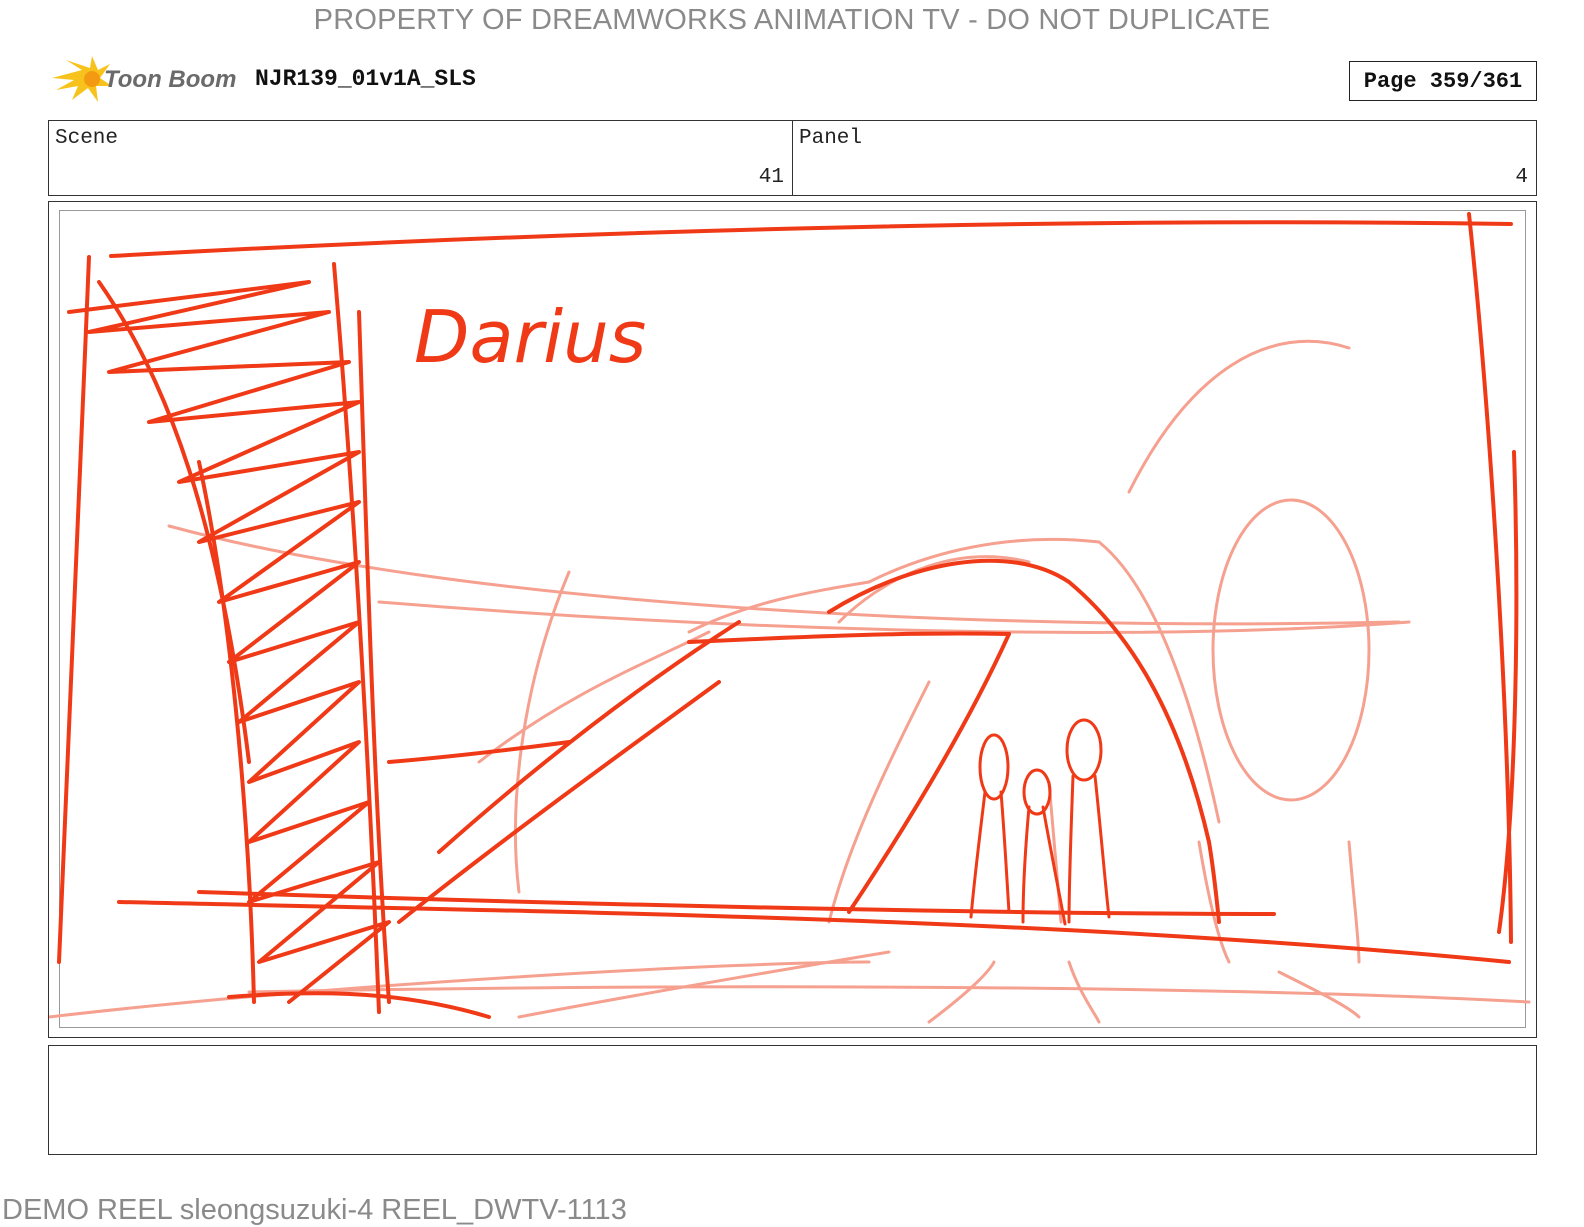 Image resolution: width=1584 pixels, height=1227 pixels. Describe the element at coordinates (1521, 177) in the screenshot. I see `panel-number: 4` at that location.